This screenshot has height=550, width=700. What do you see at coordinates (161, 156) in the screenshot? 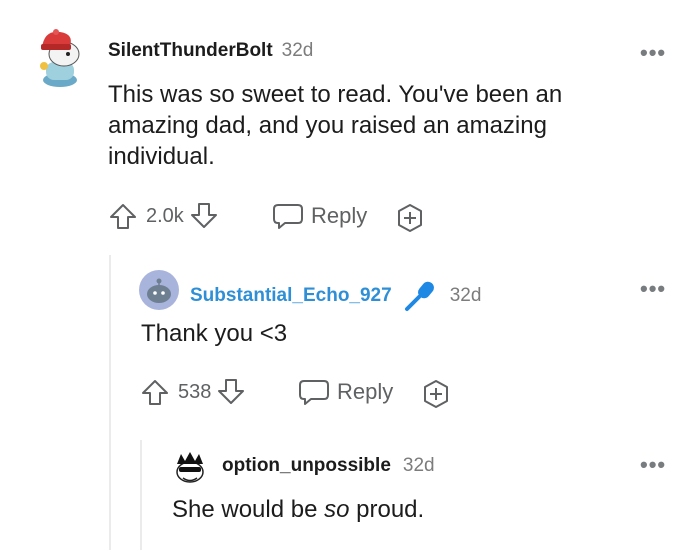
I see `comment-body-line: individual.` at bounding box center [161, 156].